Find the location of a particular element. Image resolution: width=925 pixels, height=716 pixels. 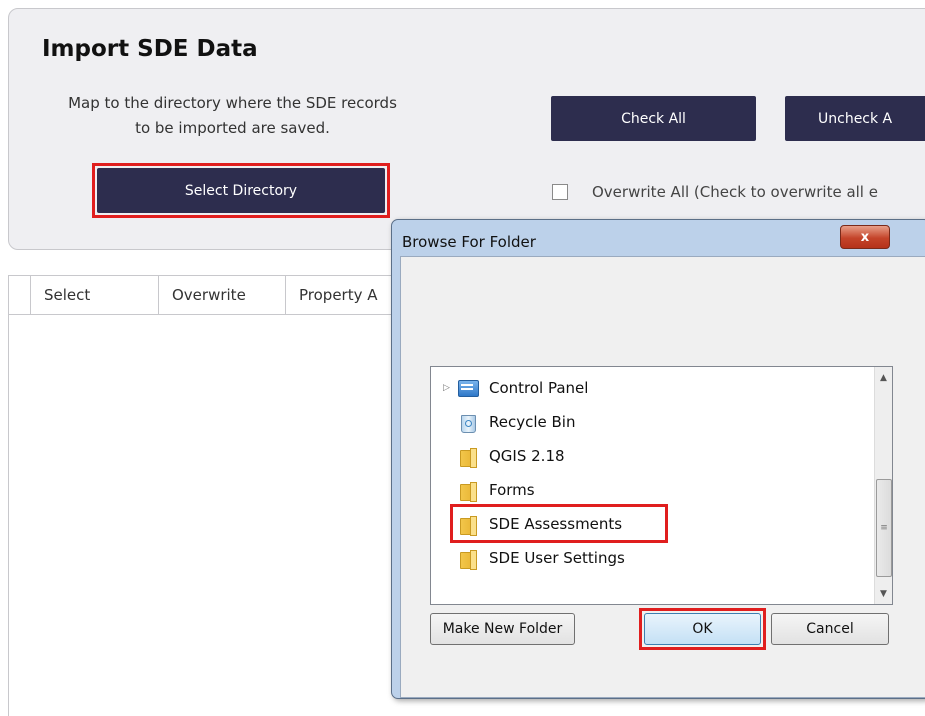

close-icon: x is located at coordinates (865, 237).